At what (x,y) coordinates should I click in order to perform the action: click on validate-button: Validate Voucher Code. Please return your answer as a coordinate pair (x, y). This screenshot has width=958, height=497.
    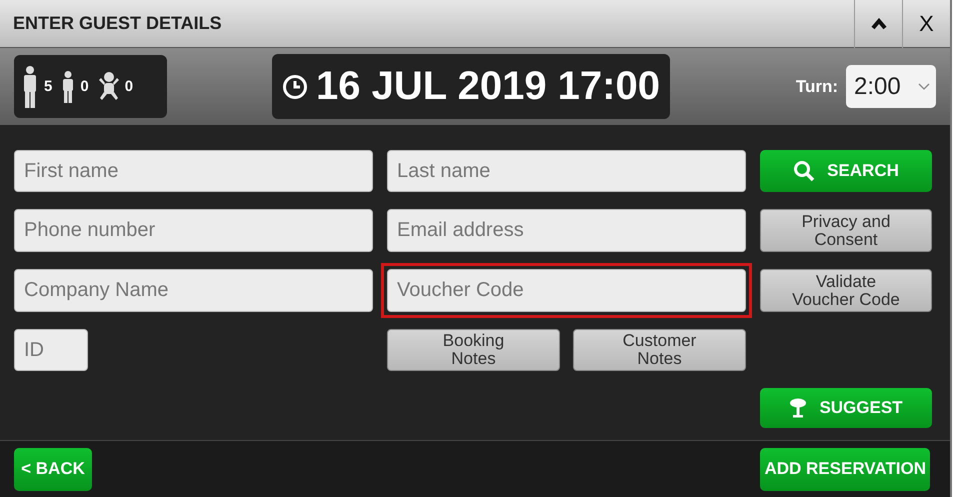
    Looking at the image, I should click on (846, 290).